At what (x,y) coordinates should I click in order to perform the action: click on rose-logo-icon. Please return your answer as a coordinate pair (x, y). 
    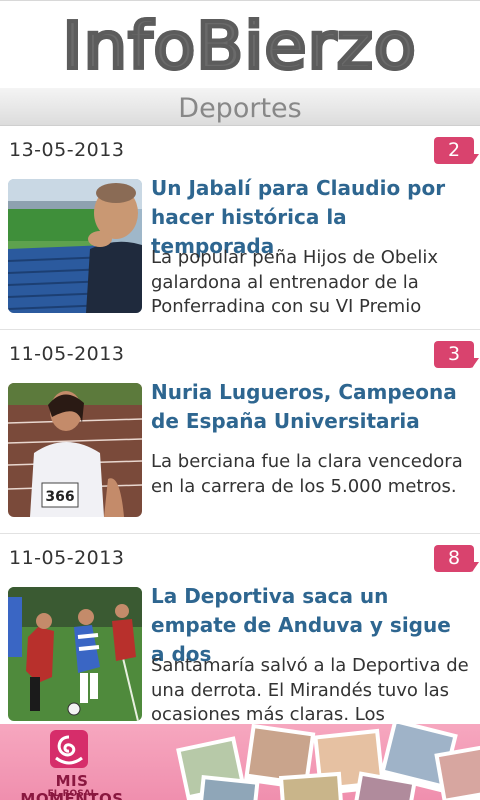
    Looking at the image, I should click on (69, 749).